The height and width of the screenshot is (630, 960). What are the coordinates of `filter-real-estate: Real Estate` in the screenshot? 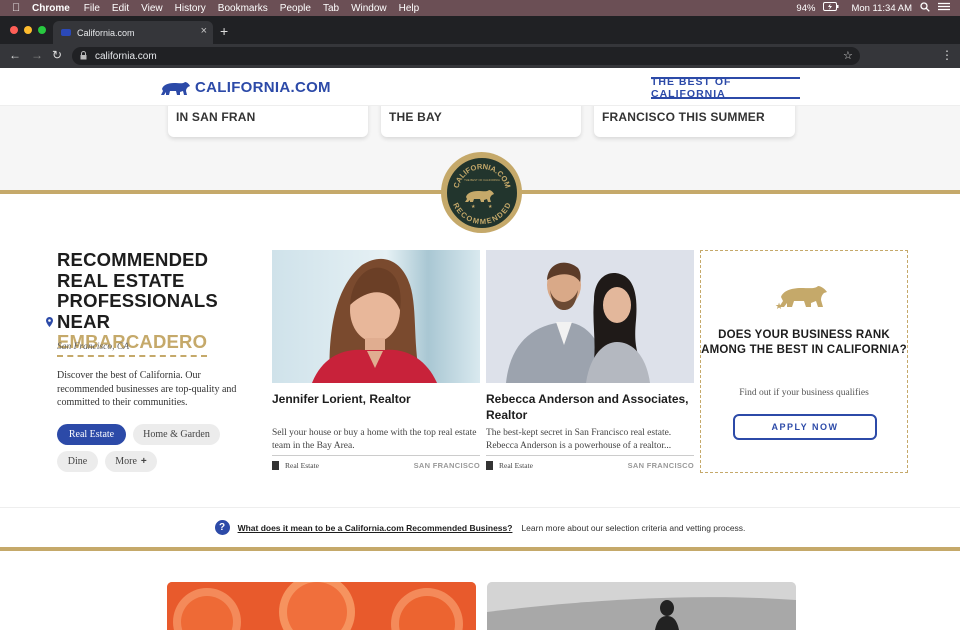 It's located at (91, 434).